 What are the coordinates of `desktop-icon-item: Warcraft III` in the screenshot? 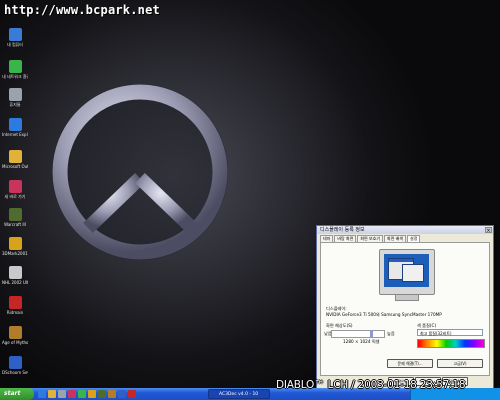 It's located at (15, 217).